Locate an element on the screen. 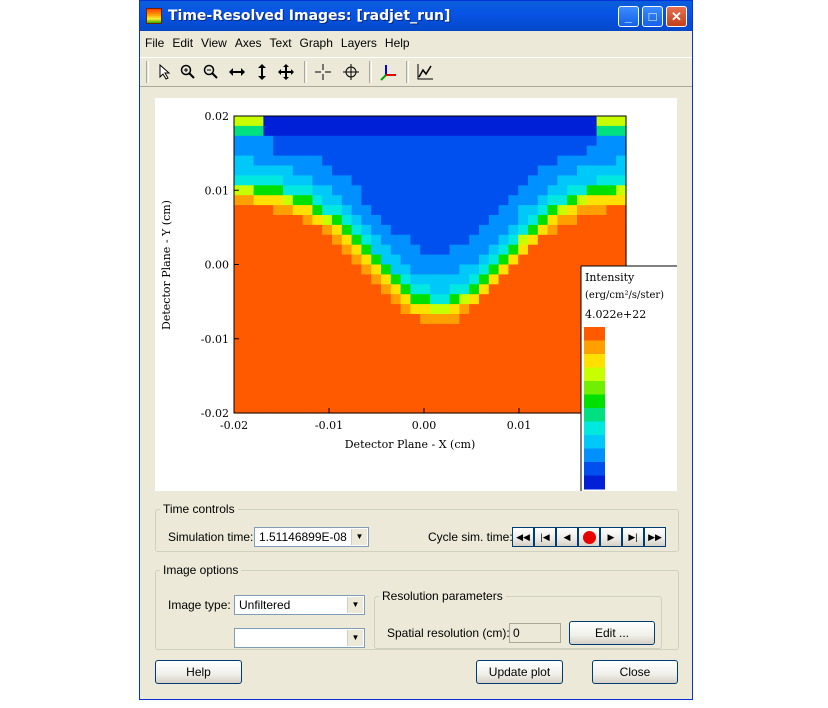 This screenshot has height=708, width=828. minimize-button: _ is located at coordinates (628, 16).